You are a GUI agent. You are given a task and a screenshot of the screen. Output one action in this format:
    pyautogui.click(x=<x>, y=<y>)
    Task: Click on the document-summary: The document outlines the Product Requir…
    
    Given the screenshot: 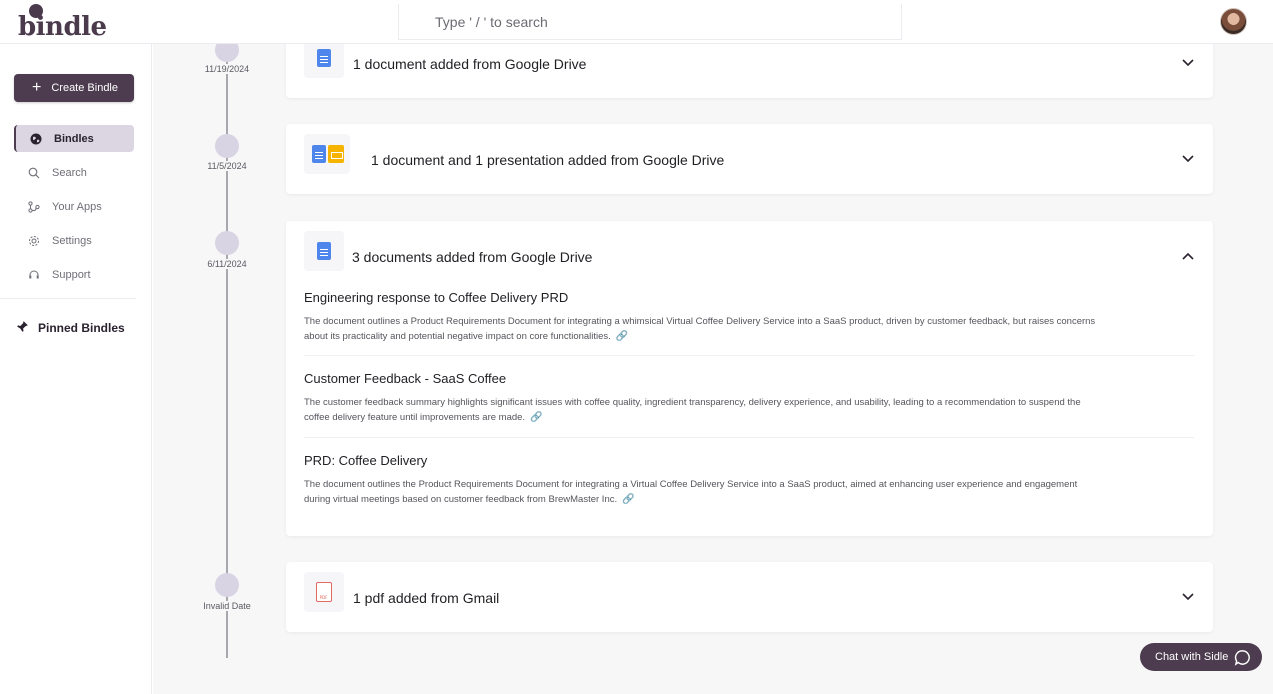 What is the action you would take?
    pyautogui.click(x=749, y=492)
    